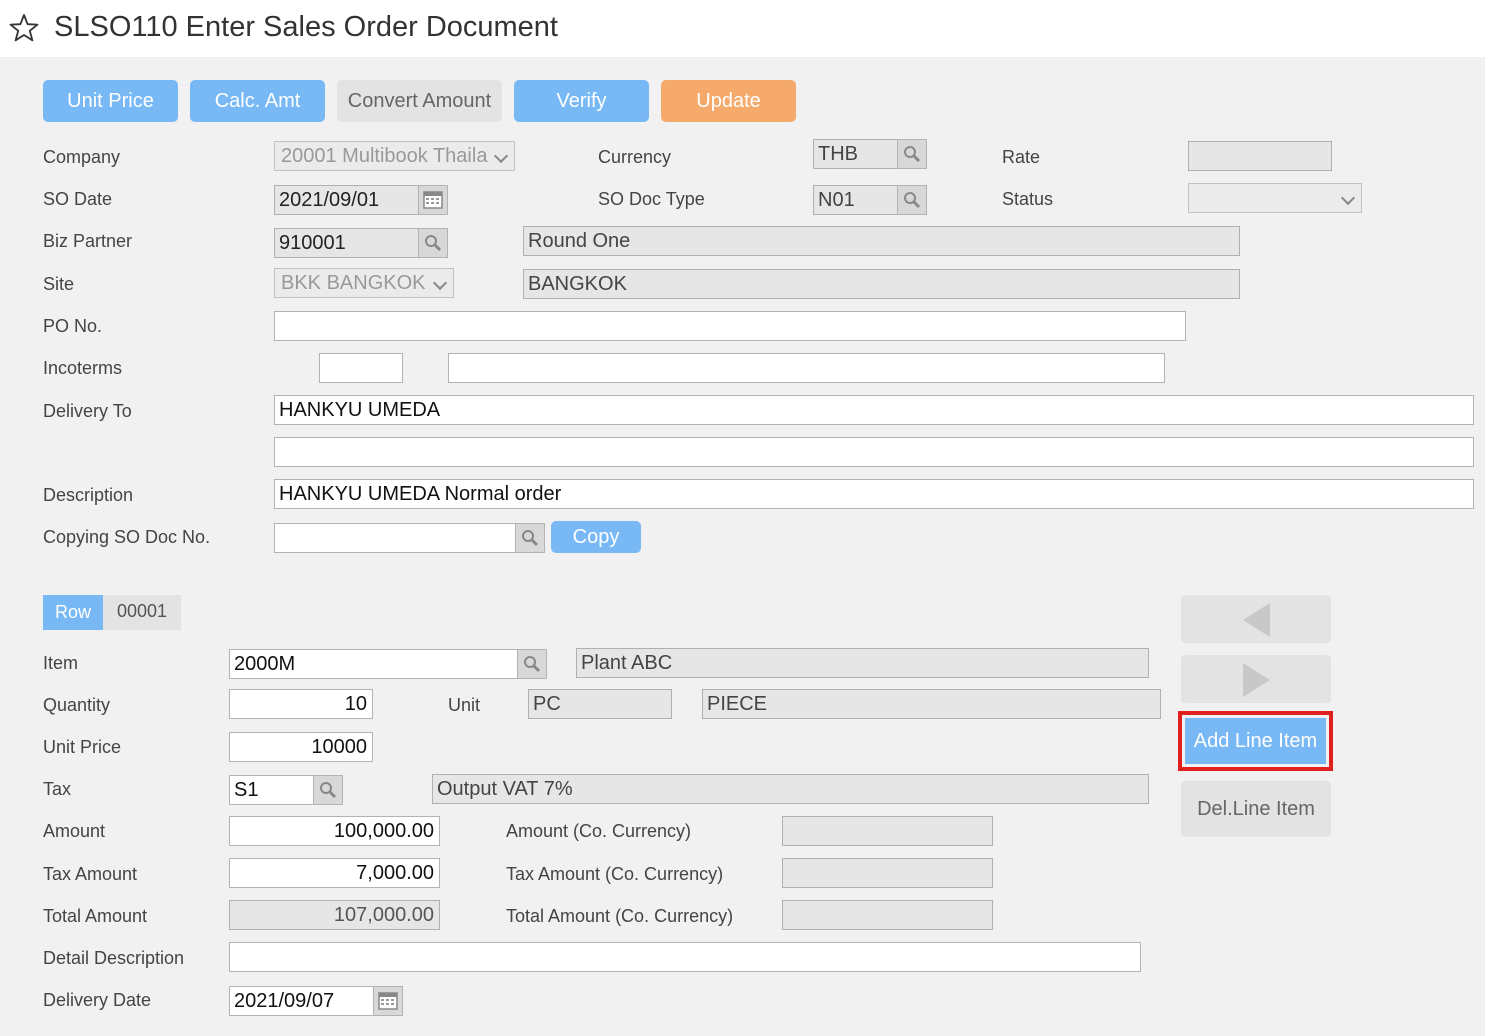 This screenshot has height=1036, width=1485. Describe the element at coordinates (384, 156) in the screenshot. I see `company-value: 20001 Multibook Thaila` at that location.